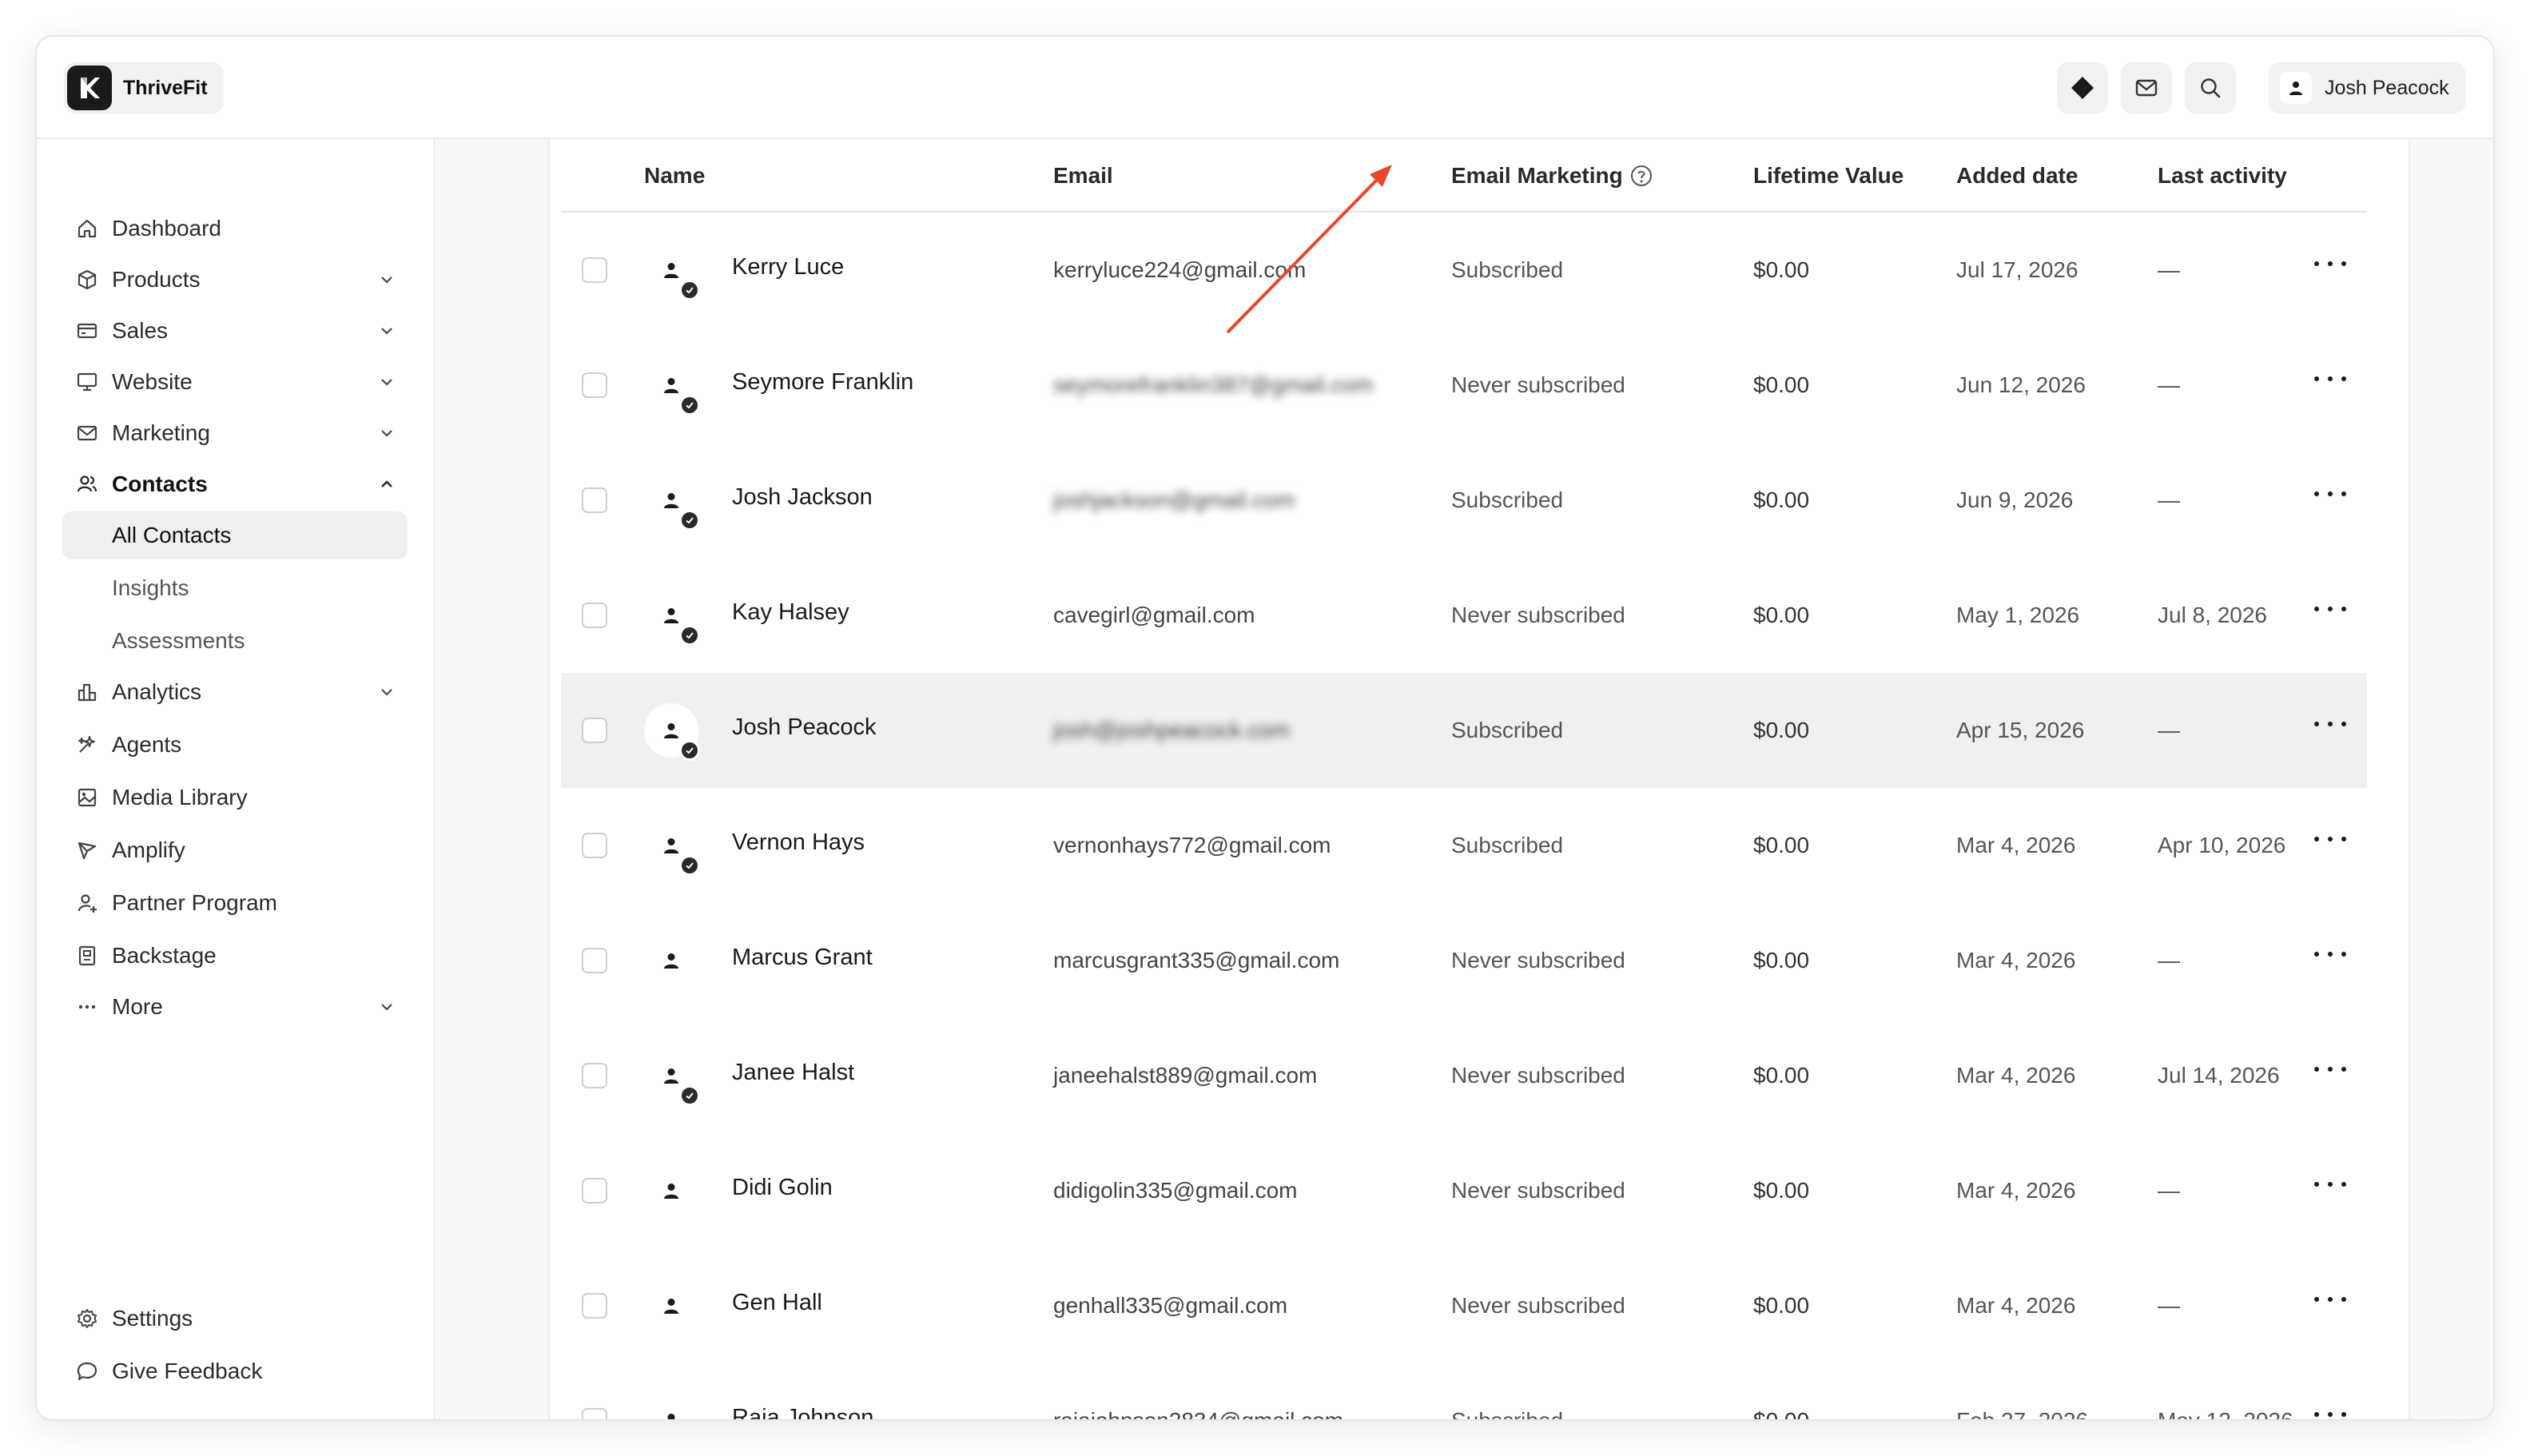 Image resolution: width=2530 pixels, height=1456 pixels. What do you see at coordinates (2223, 176) in the screenshot?
I see `column-header-last-activity: Last activity` at bounding box center [2223, 176].